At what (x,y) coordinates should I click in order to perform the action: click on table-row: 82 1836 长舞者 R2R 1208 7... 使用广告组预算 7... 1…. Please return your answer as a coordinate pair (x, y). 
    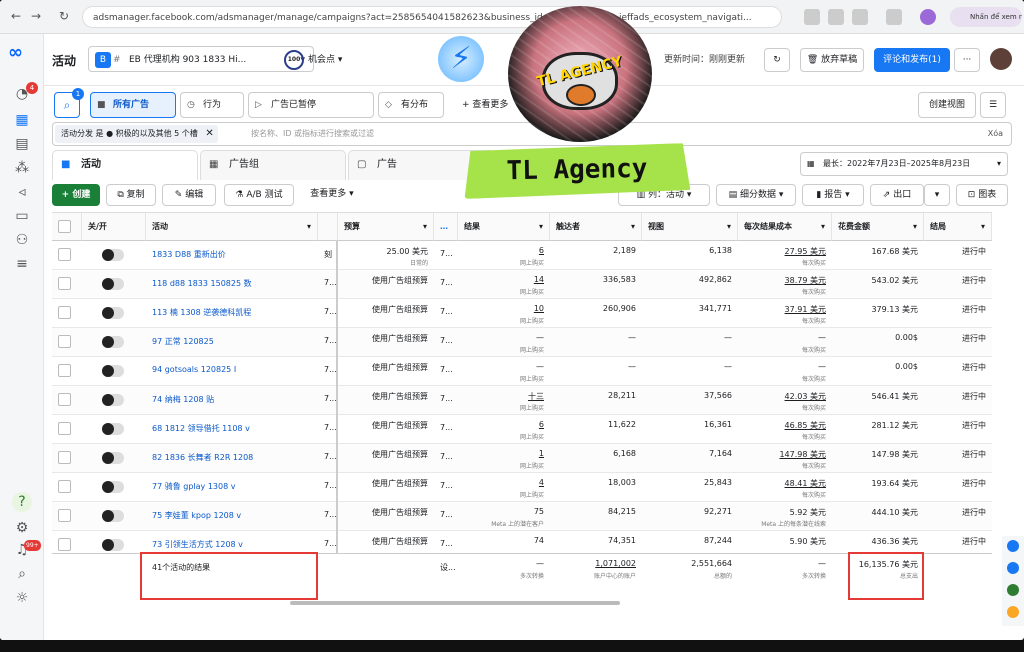
    Looking at the image, I should click on (522, 458).